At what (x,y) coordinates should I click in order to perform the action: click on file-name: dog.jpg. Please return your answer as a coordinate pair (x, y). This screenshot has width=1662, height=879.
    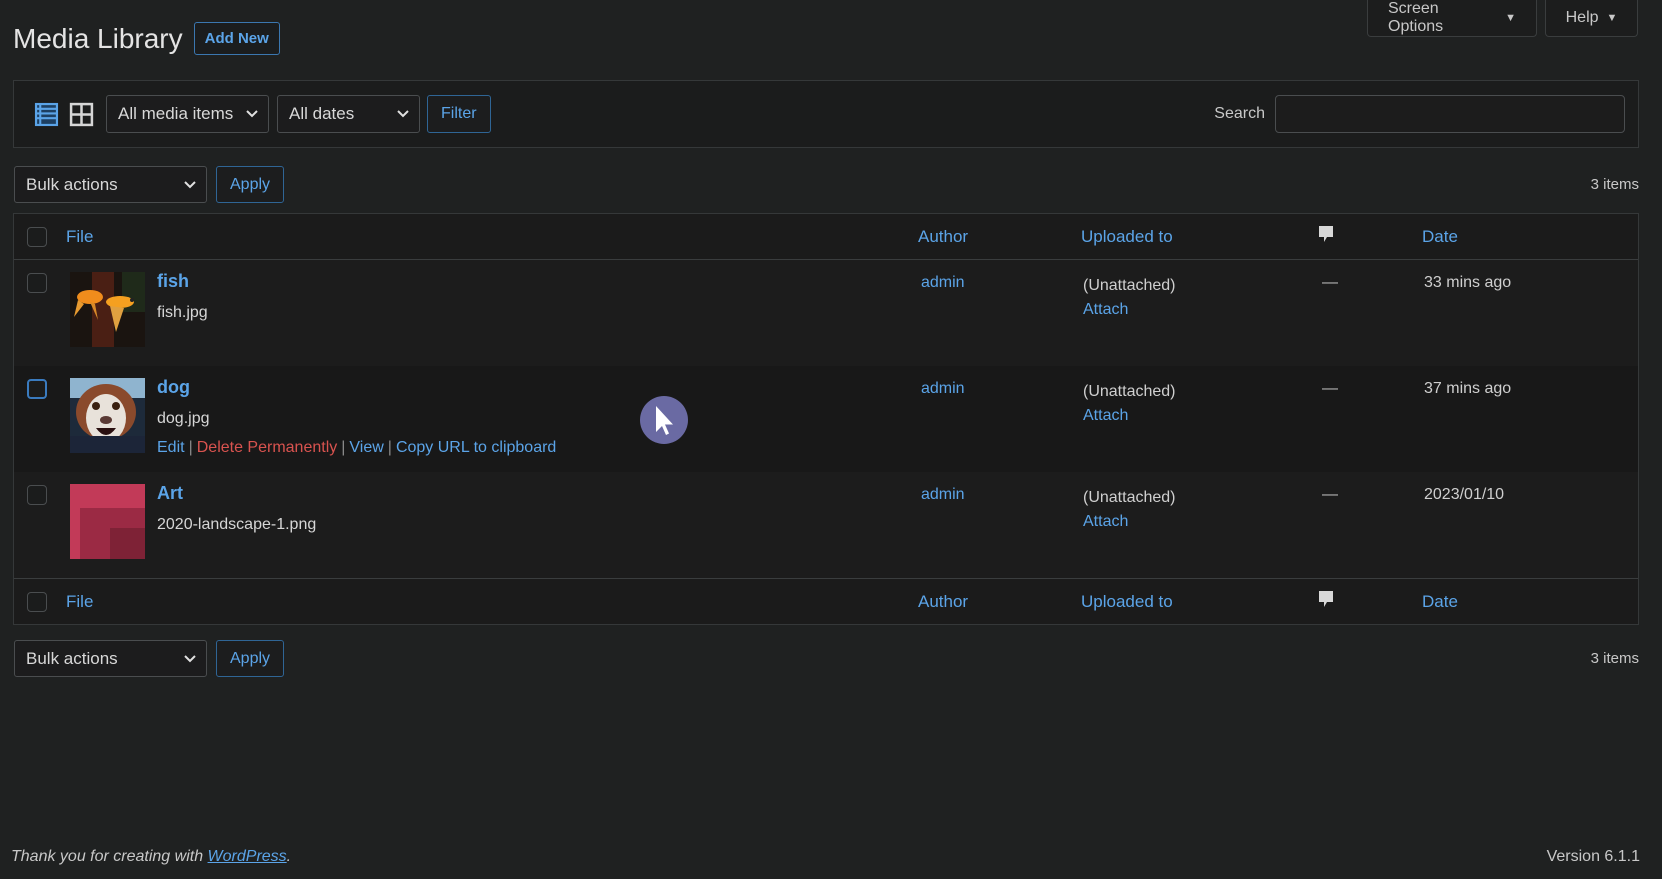
    Looking at the image, I should click on (183, 418).